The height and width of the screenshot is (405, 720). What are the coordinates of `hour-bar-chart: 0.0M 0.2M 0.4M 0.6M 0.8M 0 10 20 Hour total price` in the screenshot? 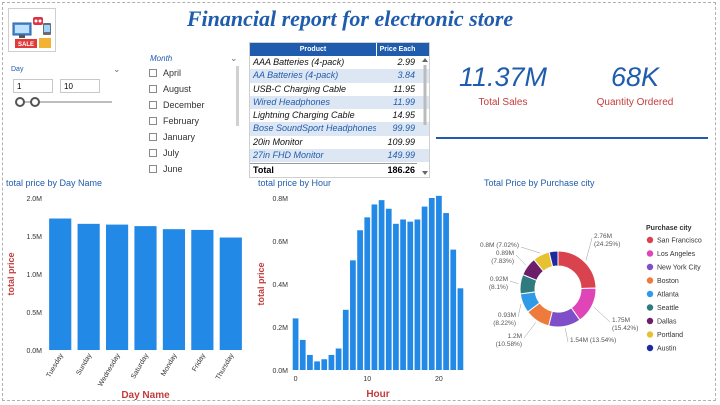 It's located at (360, 297).